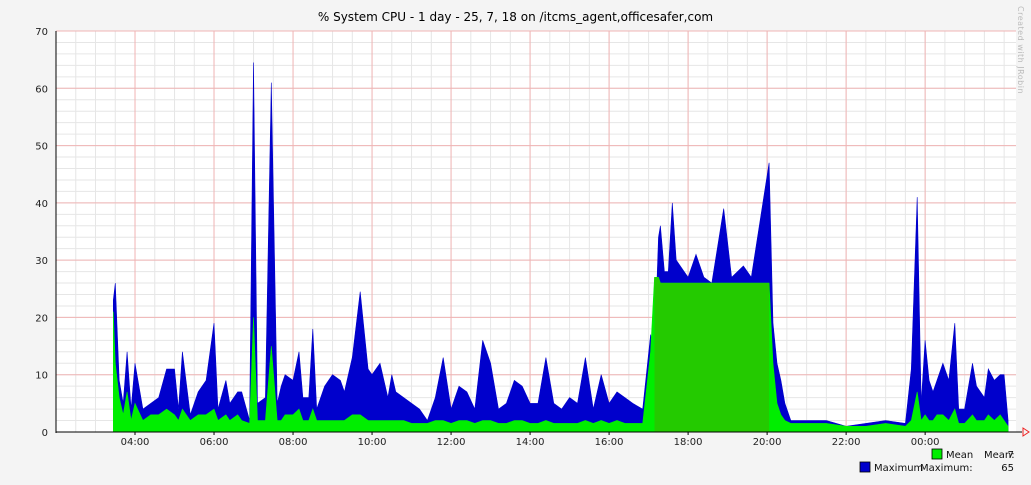 The image size is (1031, 485). I want to click on y-tick-label: 50, so click(41, 147).